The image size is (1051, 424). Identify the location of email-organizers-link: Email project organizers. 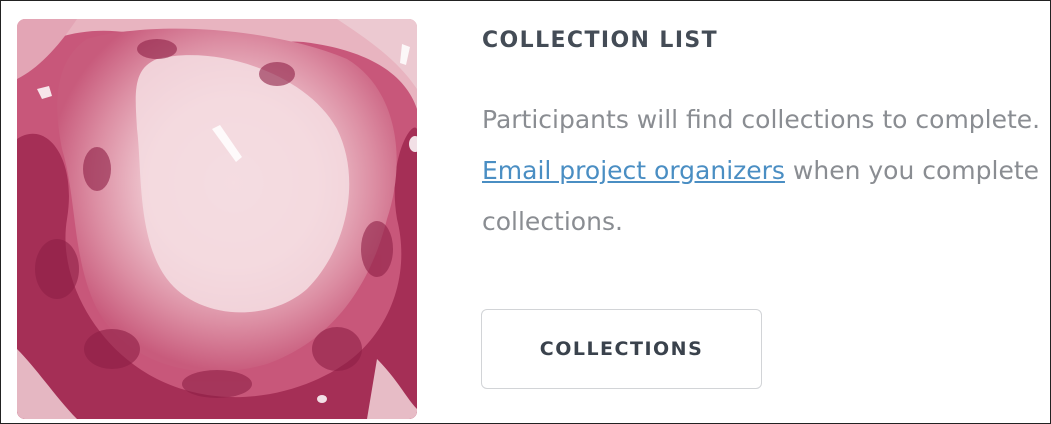
(633, 170).